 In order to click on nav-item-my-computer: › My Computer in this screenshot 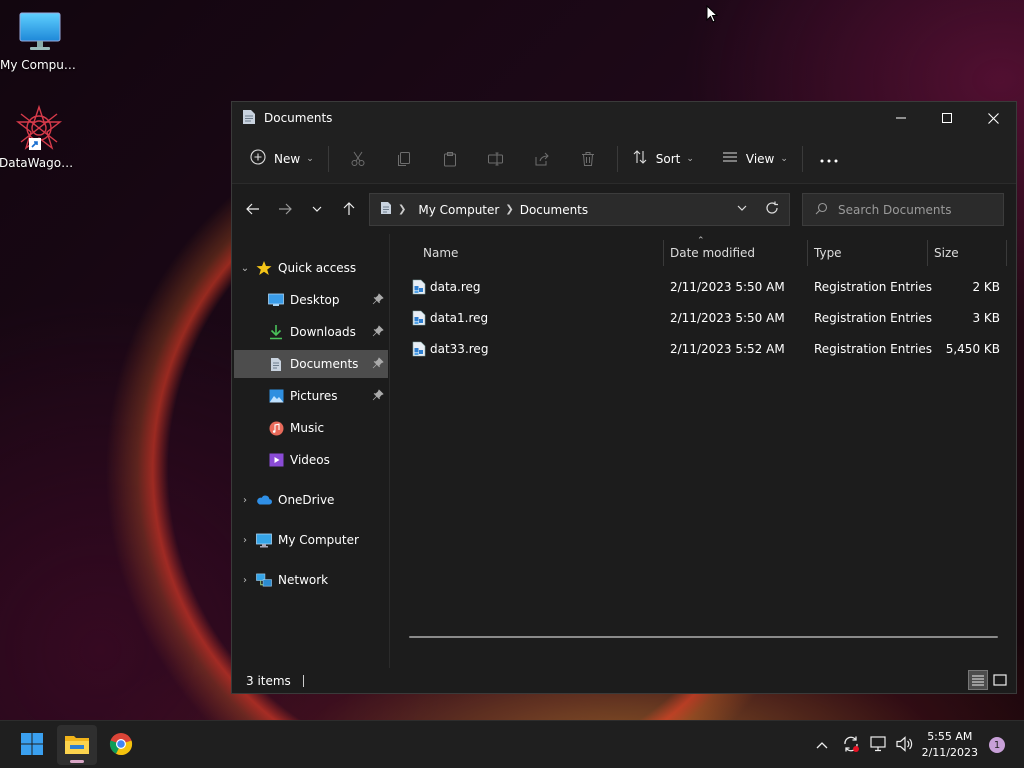, I will do `click(311, 540)`.